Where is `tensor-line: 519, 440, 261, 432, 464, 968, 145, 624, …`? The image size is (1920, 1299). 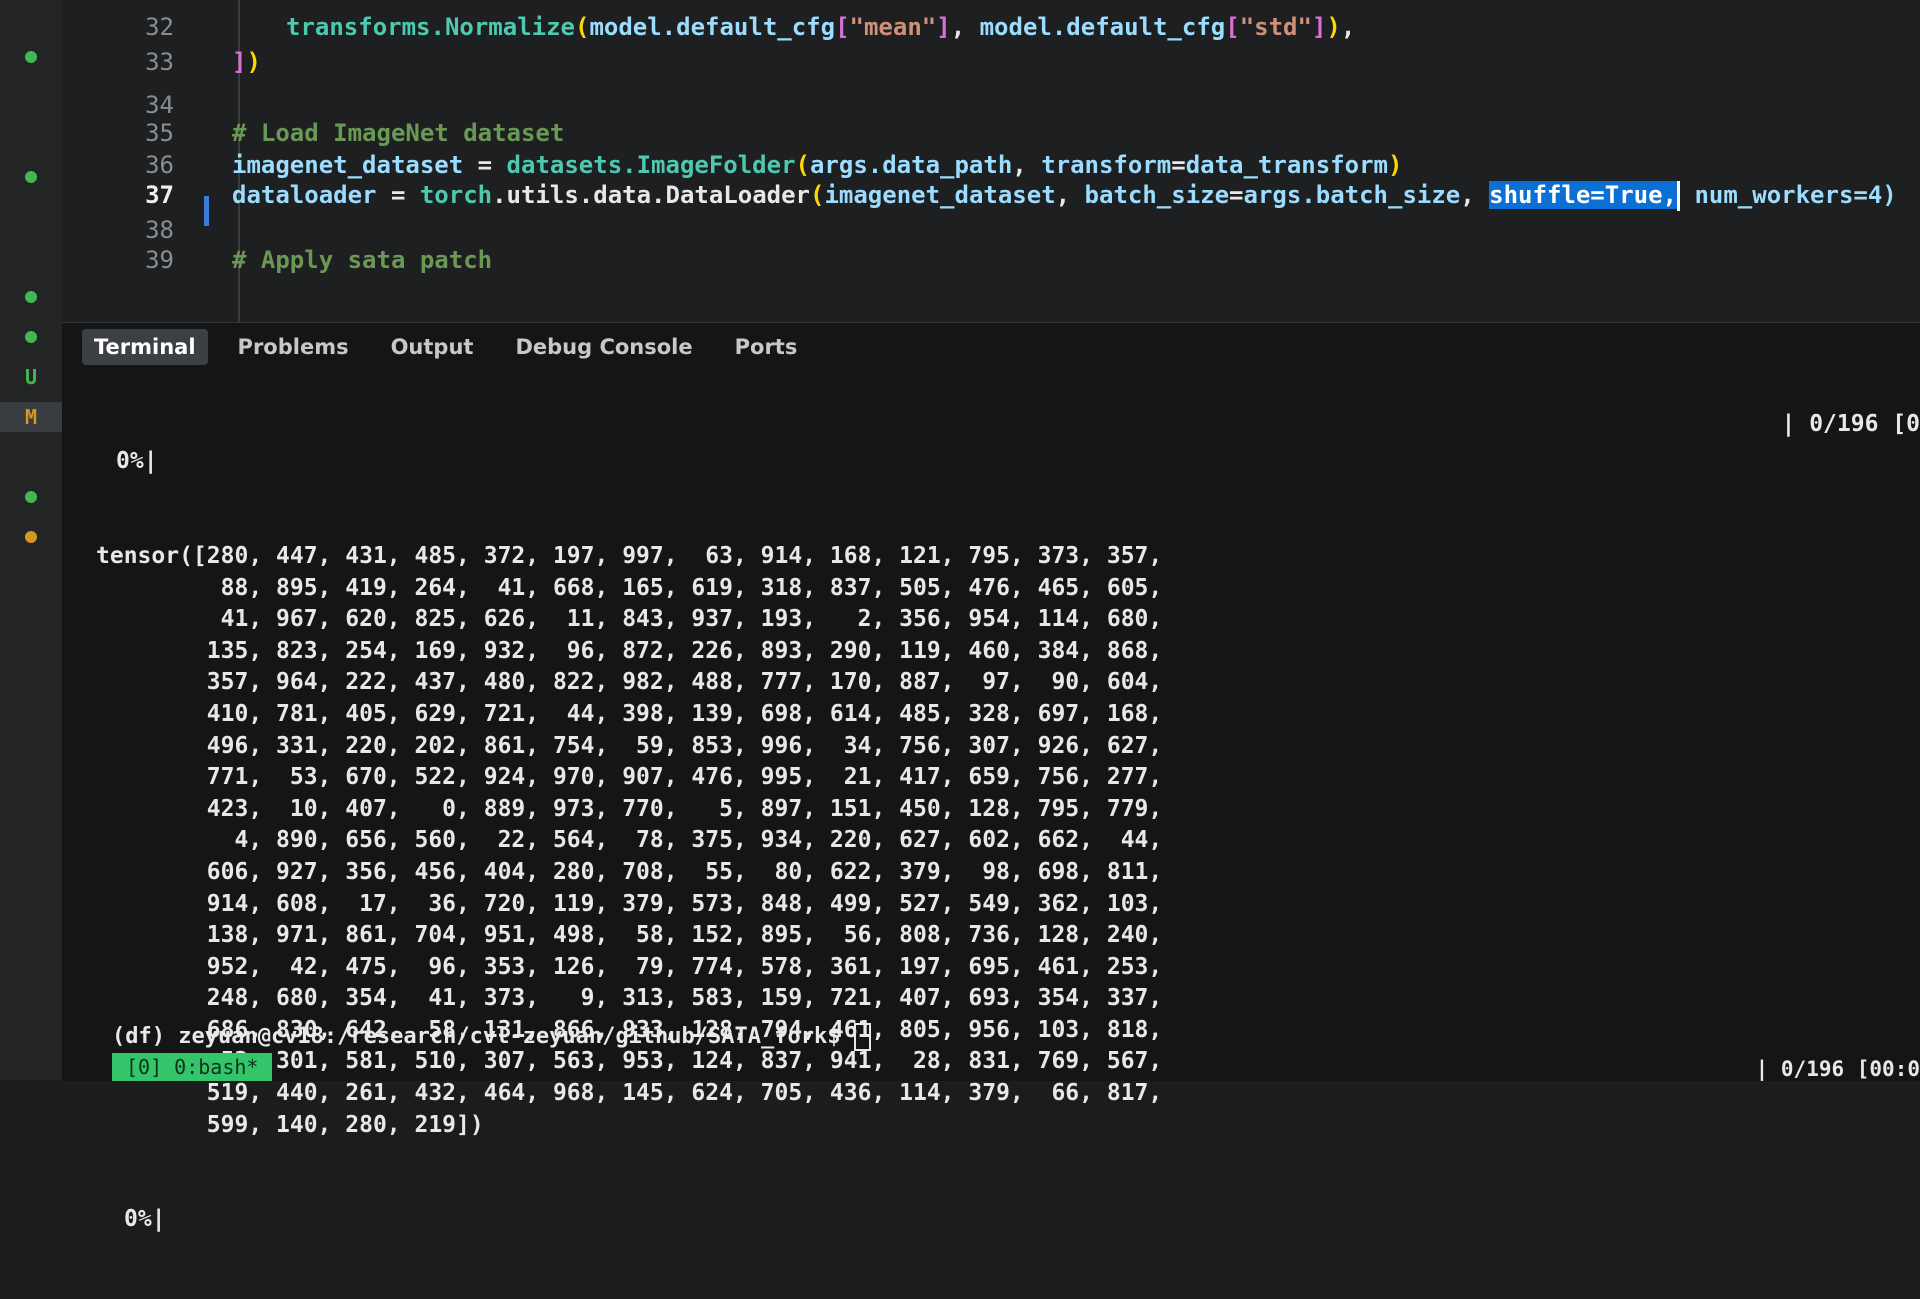 tensor-line: 519, 440, 261, 432, 464, 968, 145, 624, … is located at coordinates (629, 1093).